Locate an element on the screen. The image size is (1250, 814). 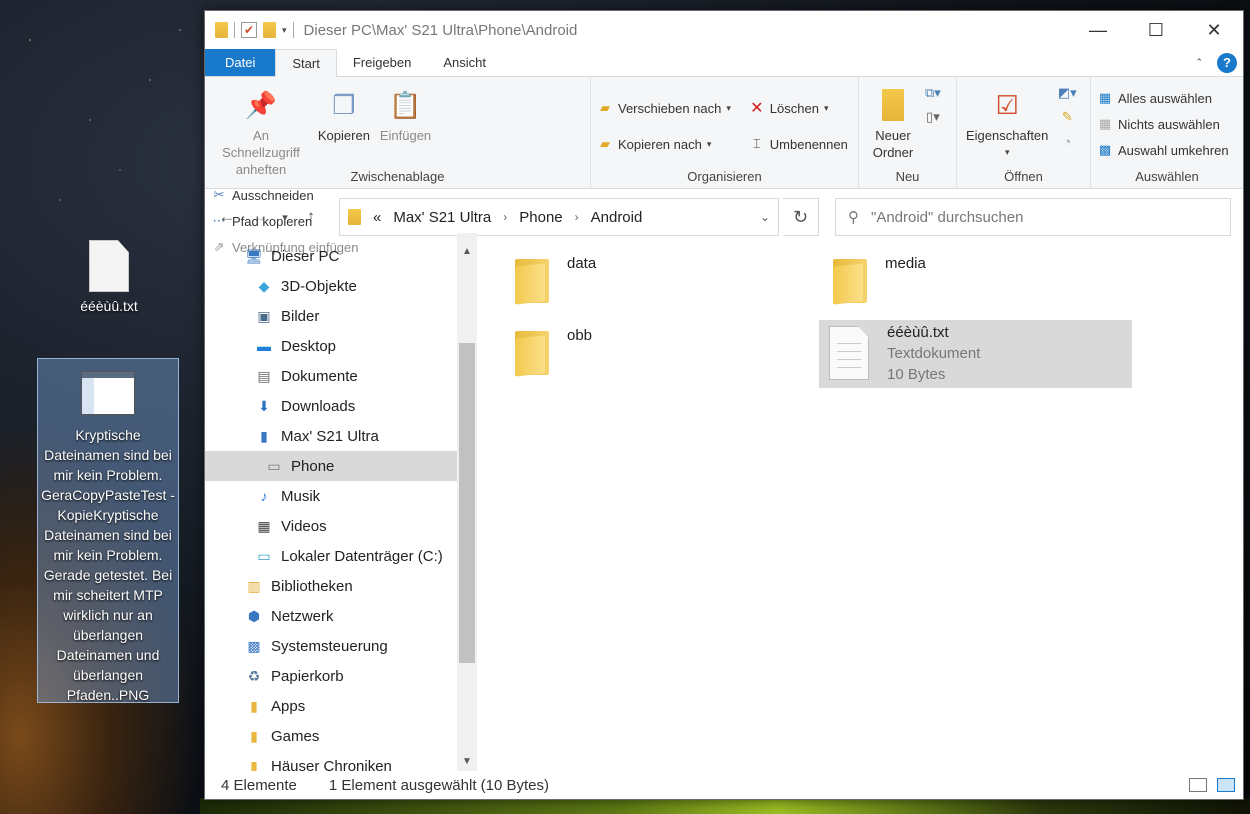
rename-button: ⌶ Umbenennen is located at coordinates (798, 144).